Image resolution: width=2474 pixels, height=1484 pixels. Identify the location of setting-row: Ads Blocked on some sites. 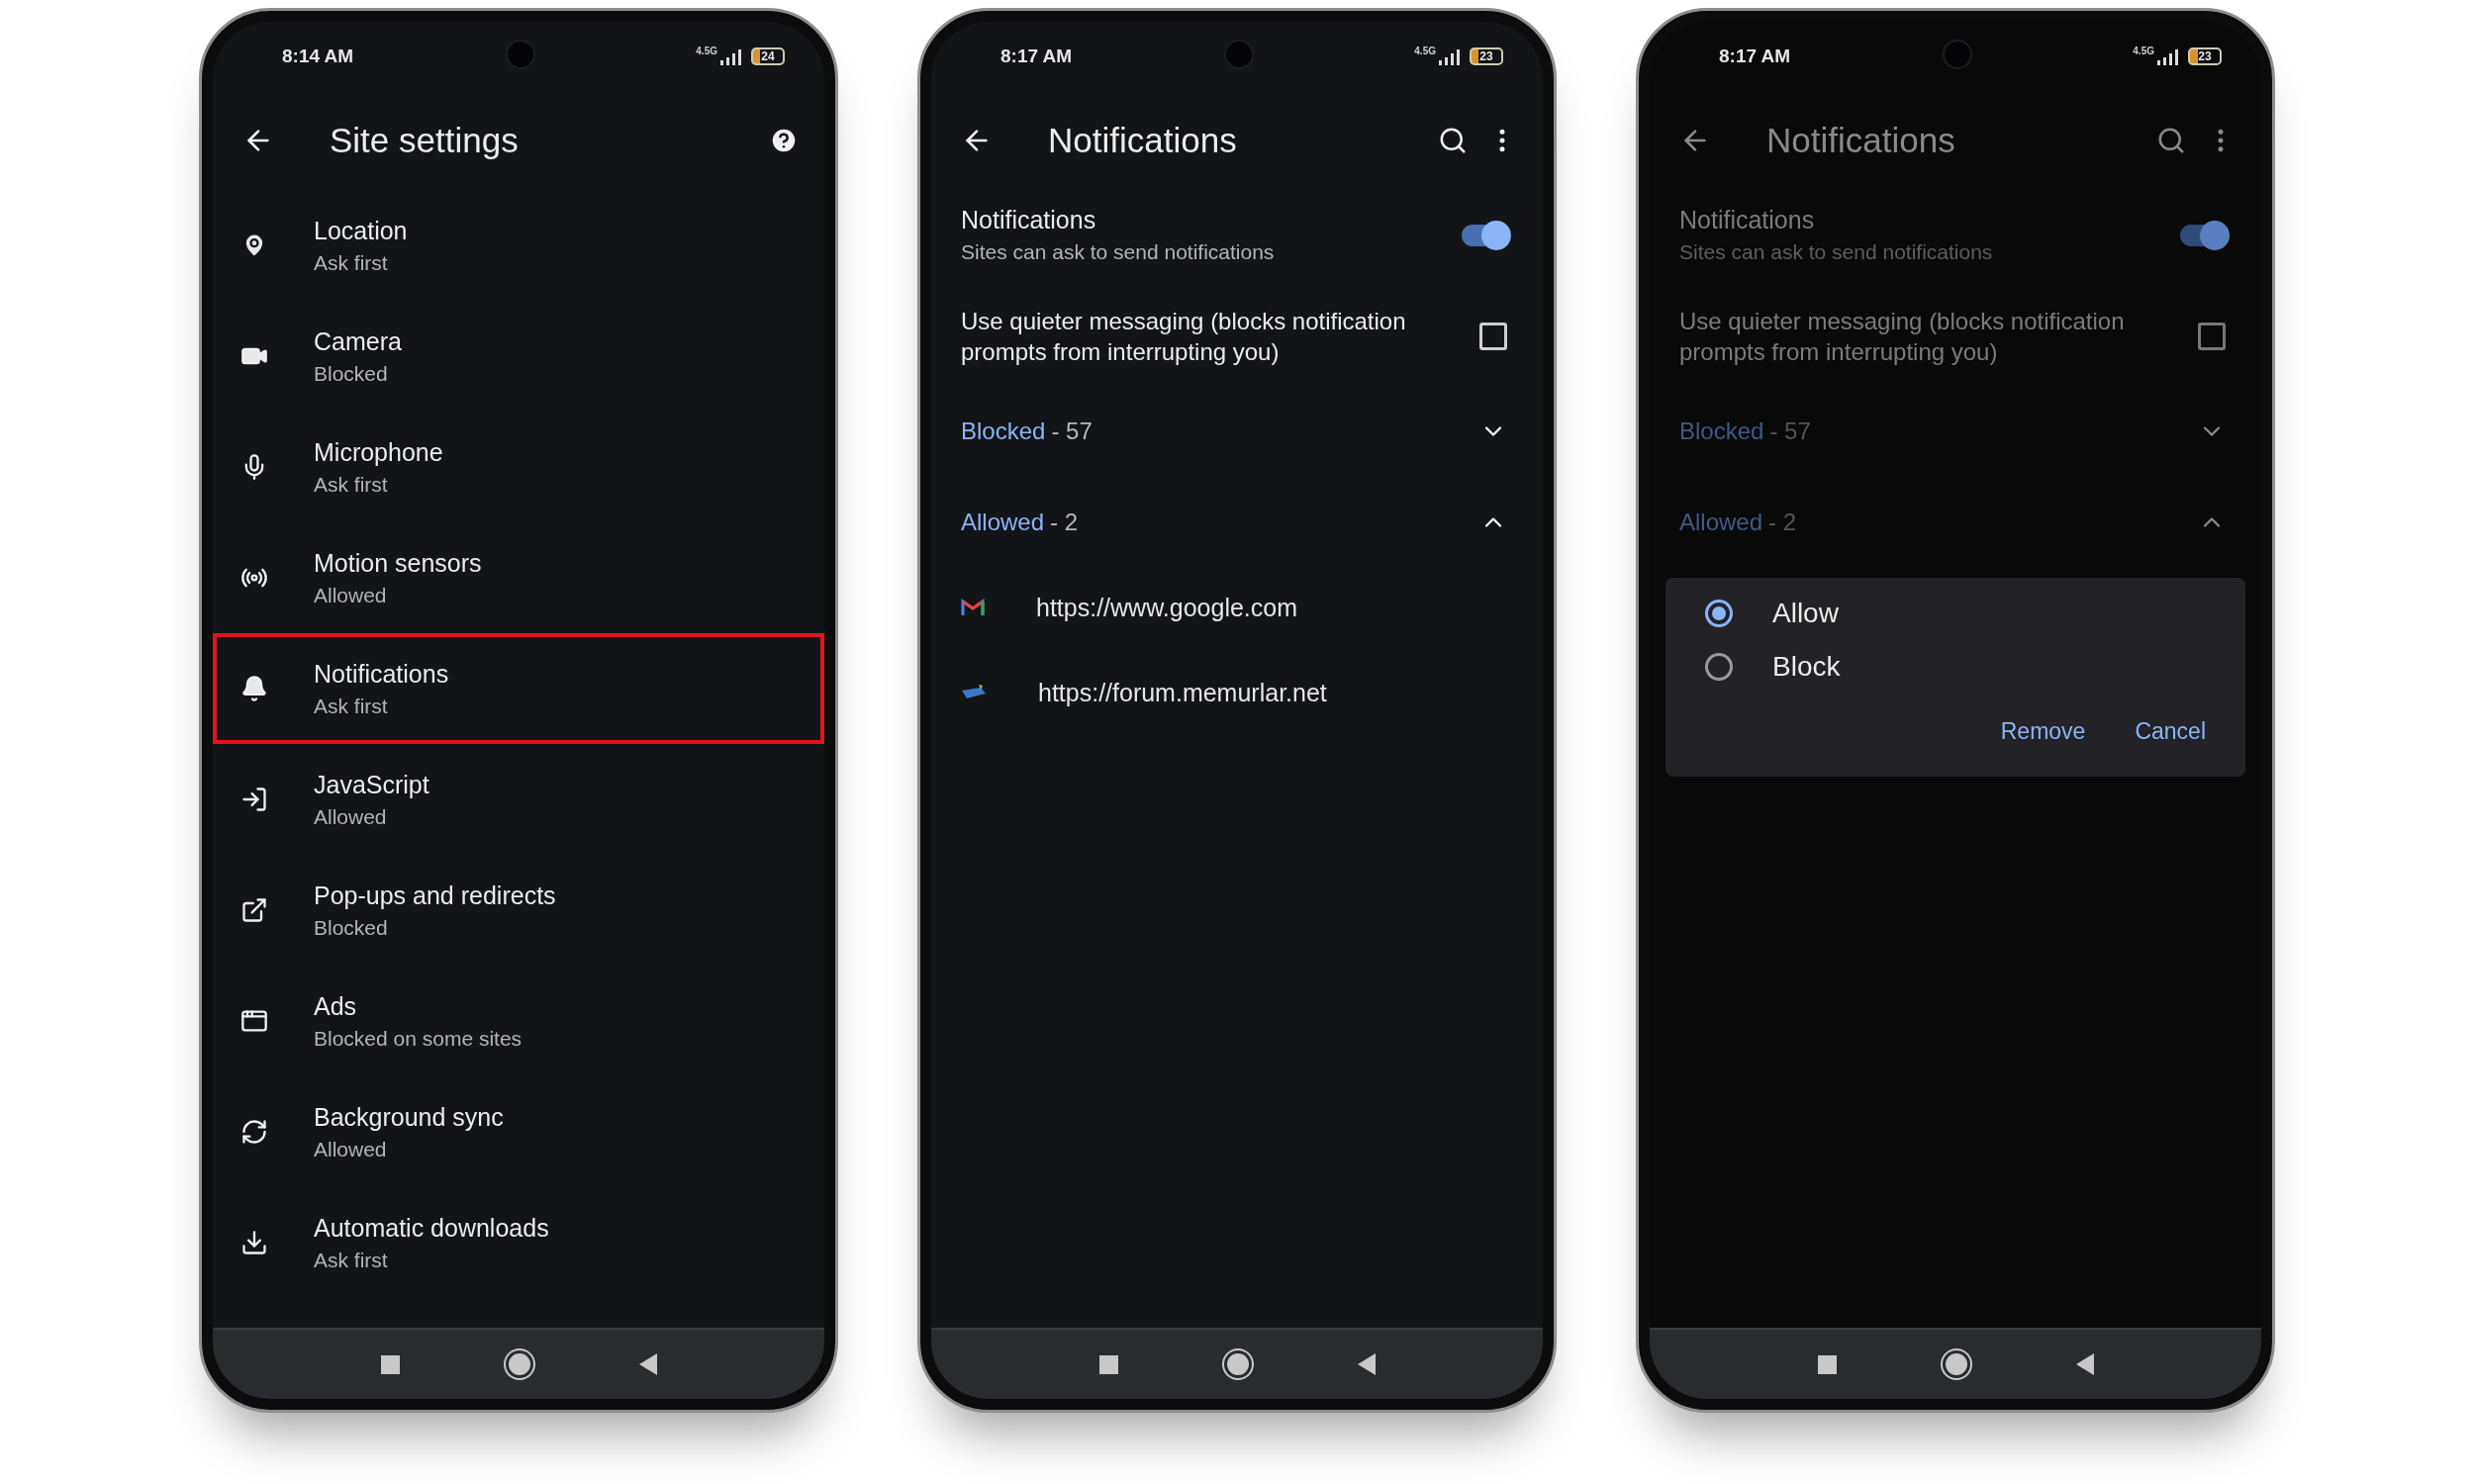
(518, 1021).